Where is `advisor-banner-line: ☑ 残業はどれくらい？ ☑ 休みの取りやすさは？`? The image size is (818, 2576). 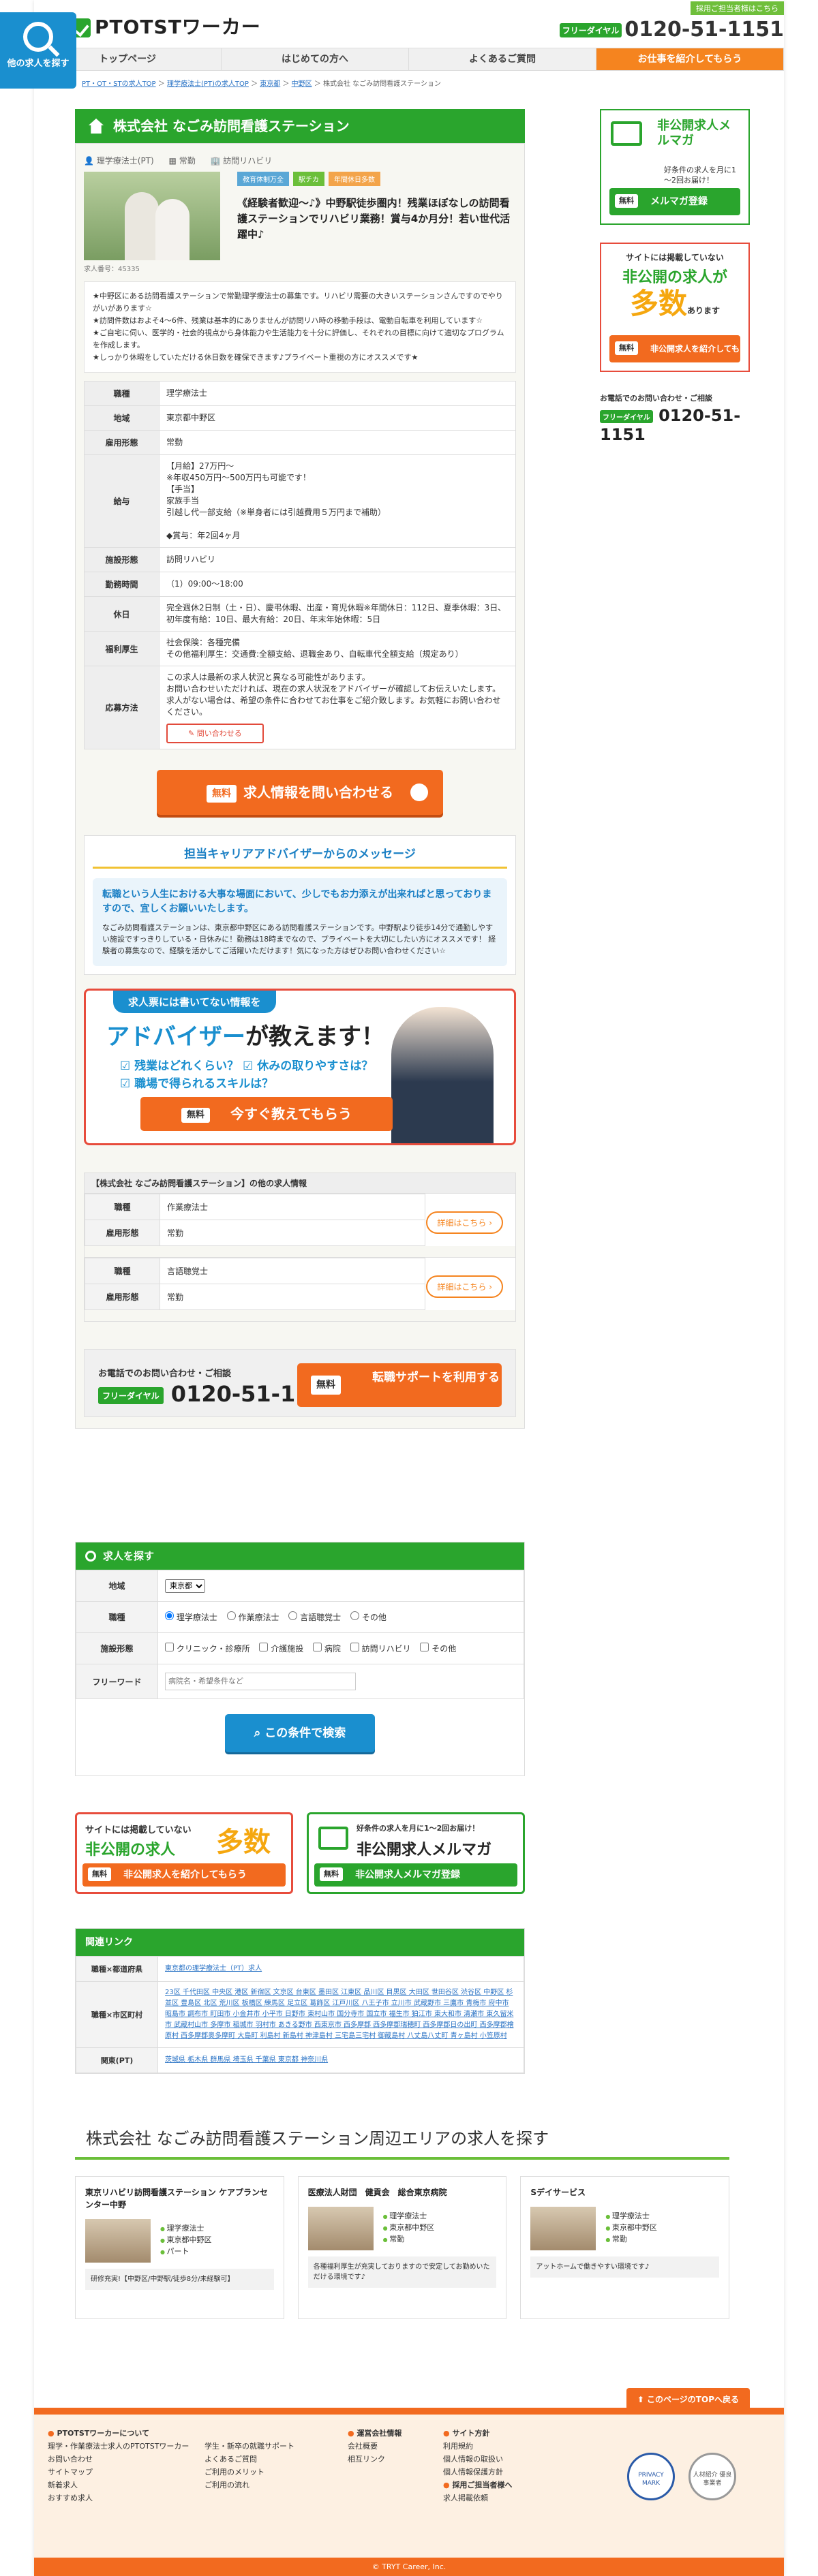
advisor-banner-line: ☑ 残業はどれくらい？ ☑ 休みの取りやすさは？ is located at coordinates (247, 1066).